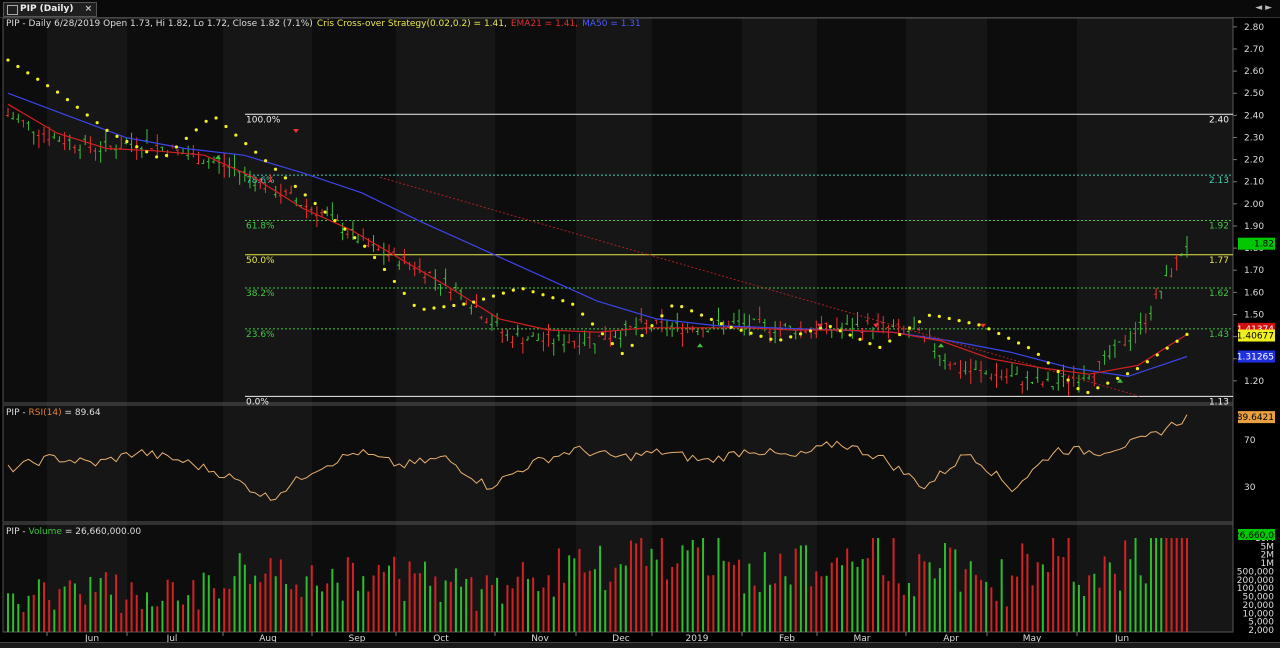 This screenshot has height=648, width=1280. What do you see at coordinates (89, 9) in the screenshot?
I see `close-tab-icon: ×` at bounding box center [89, 9].